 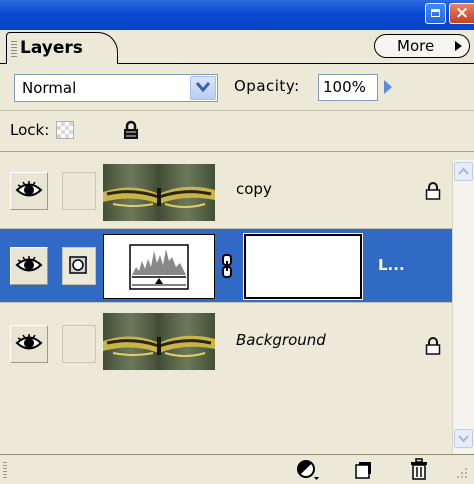 I want to click on mask-toggle, so click(x=79, y=266).